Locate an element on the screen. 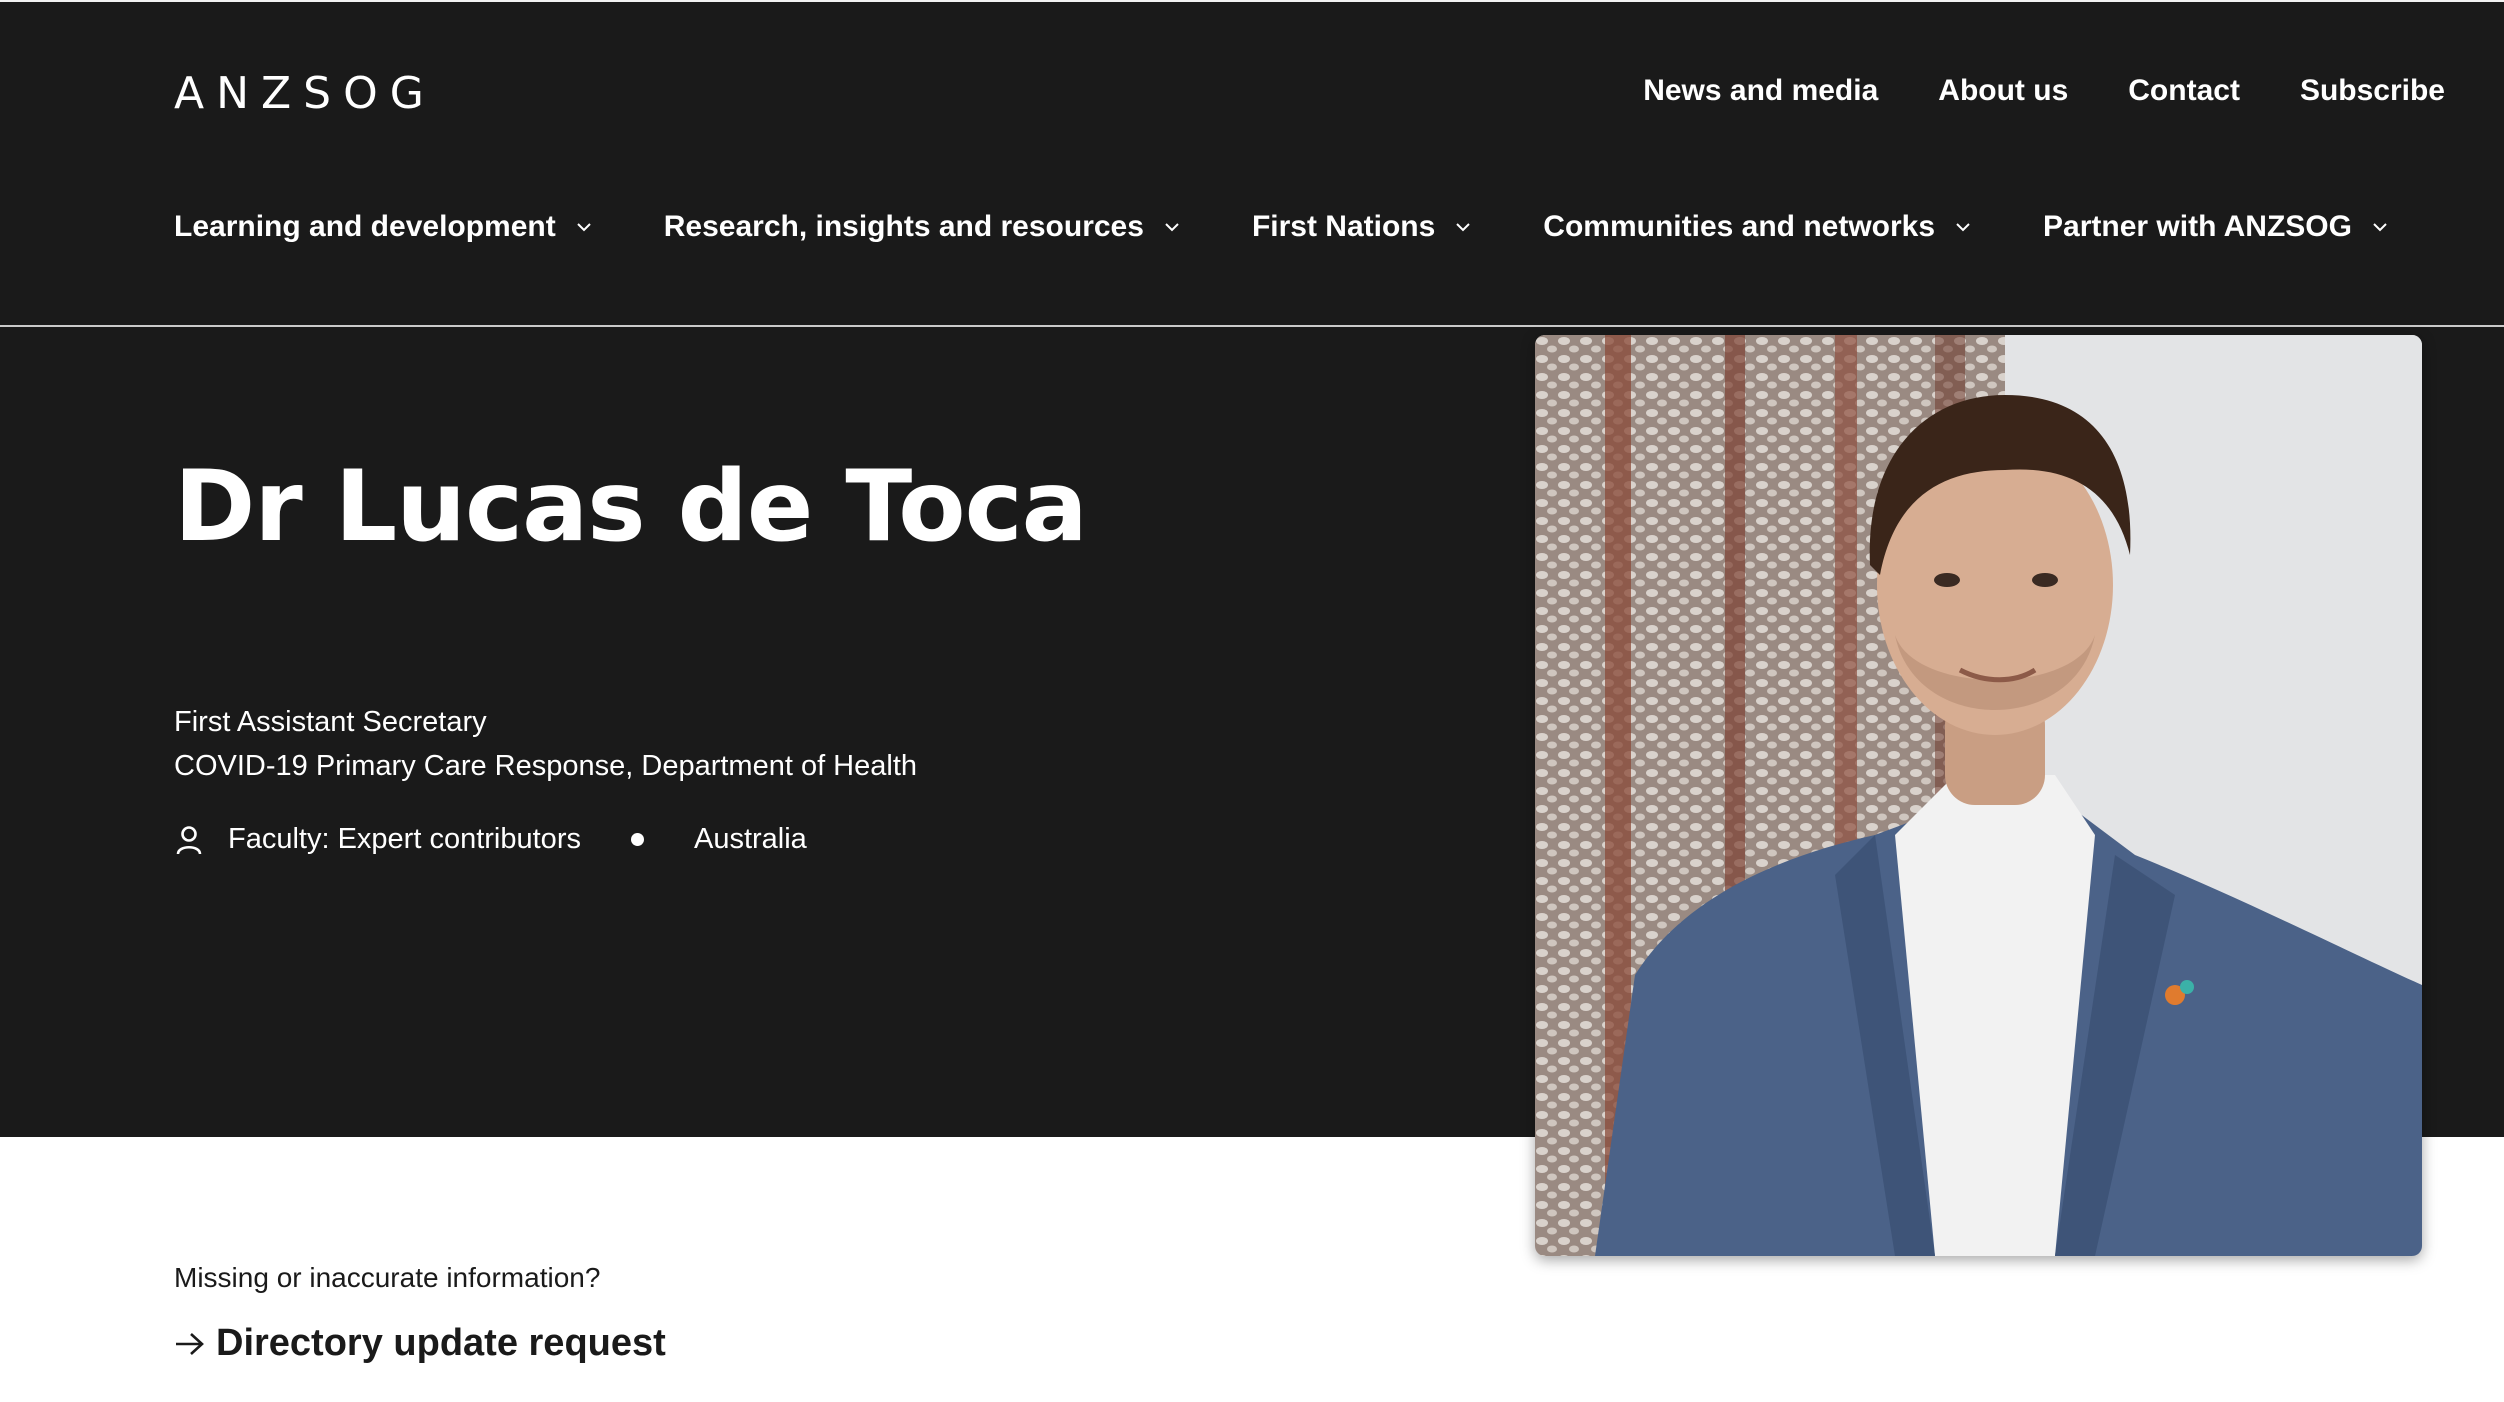 This screenshot has width=2504, height=1402. nav-communities-and-networks: Communities and networks is located at coordinates (1758, 227).